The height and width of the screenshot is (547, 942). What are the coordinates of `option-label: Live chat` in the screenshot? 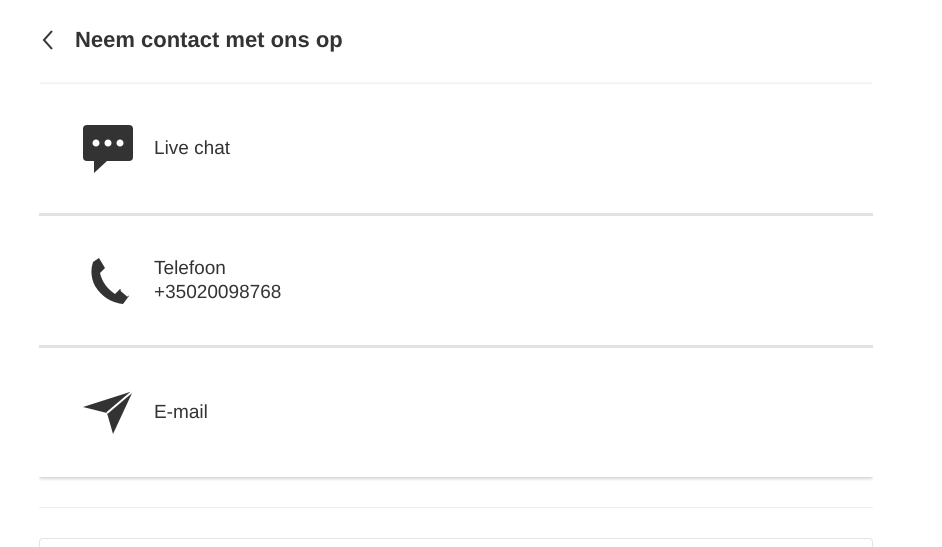 It's located at (192, 149).